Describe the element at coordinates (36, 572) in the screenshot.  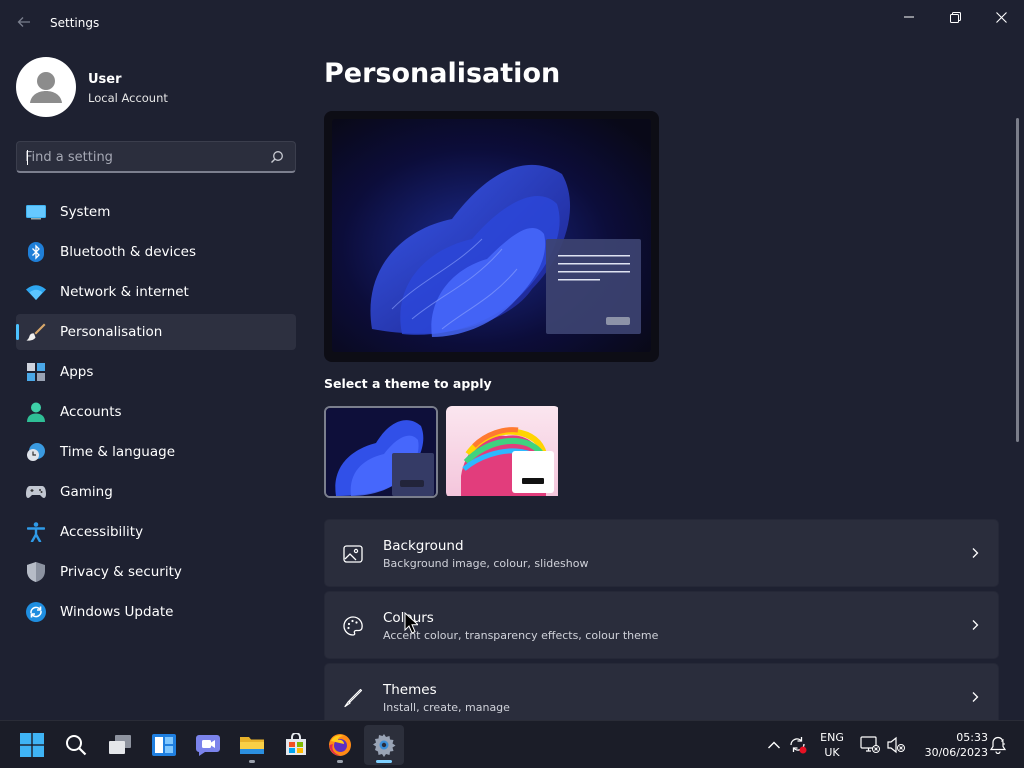
I see `shield-icon` at that location.